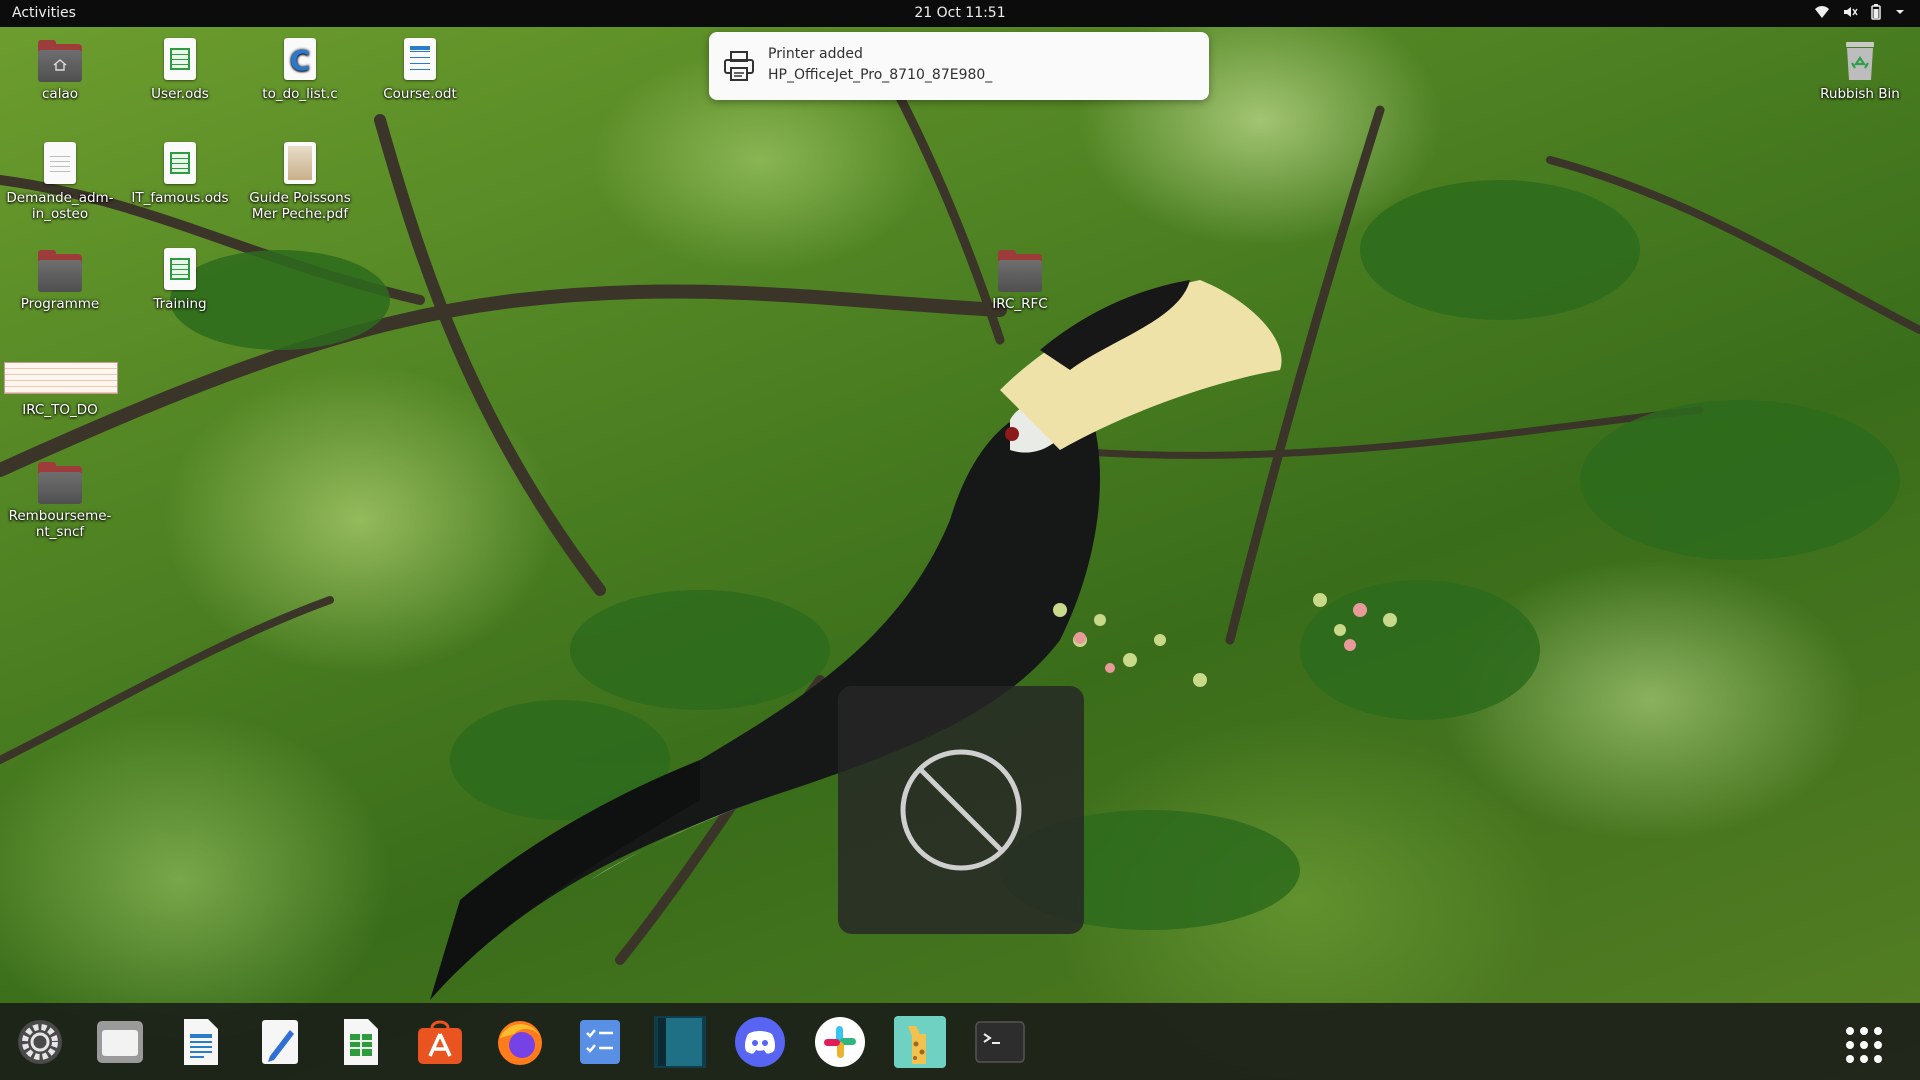 The width and height of the screenshot is (1920, 1080). Describe the element at coordinates (60, 60) in the screenshot. I see `home-folder-icon` at that location.